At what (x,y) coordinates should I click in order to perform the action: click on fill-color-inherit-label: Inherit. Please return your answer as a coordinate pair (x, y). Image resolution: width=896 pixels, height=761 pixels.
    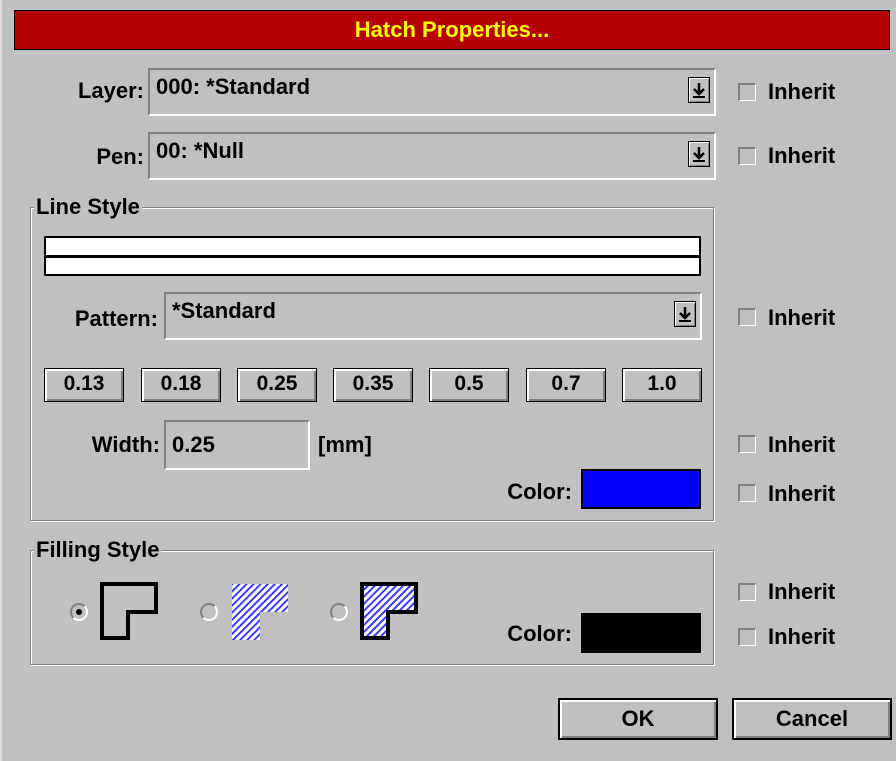
    Looking at the image, I should click on (802, 636).